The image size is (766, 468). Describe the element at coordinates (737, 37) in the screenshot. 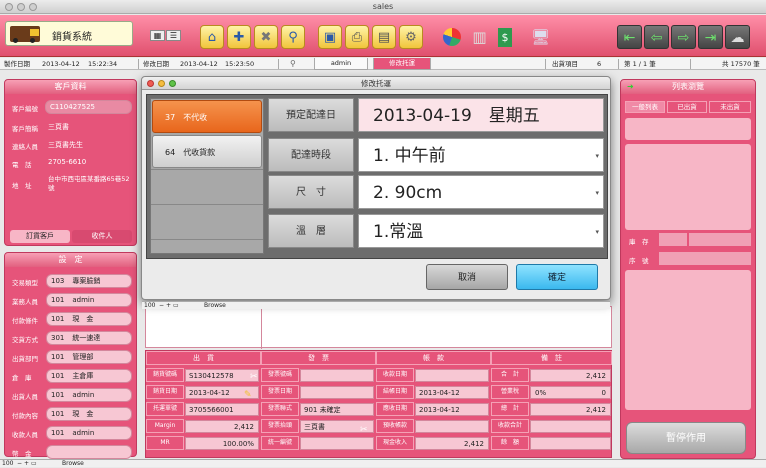

I see `cloud-sync-button: ☁` at that location.